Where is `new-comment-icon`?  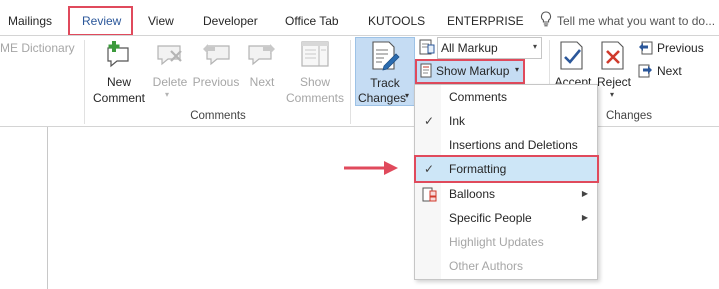 new-comment-icon is located at coordinates (119, 55).